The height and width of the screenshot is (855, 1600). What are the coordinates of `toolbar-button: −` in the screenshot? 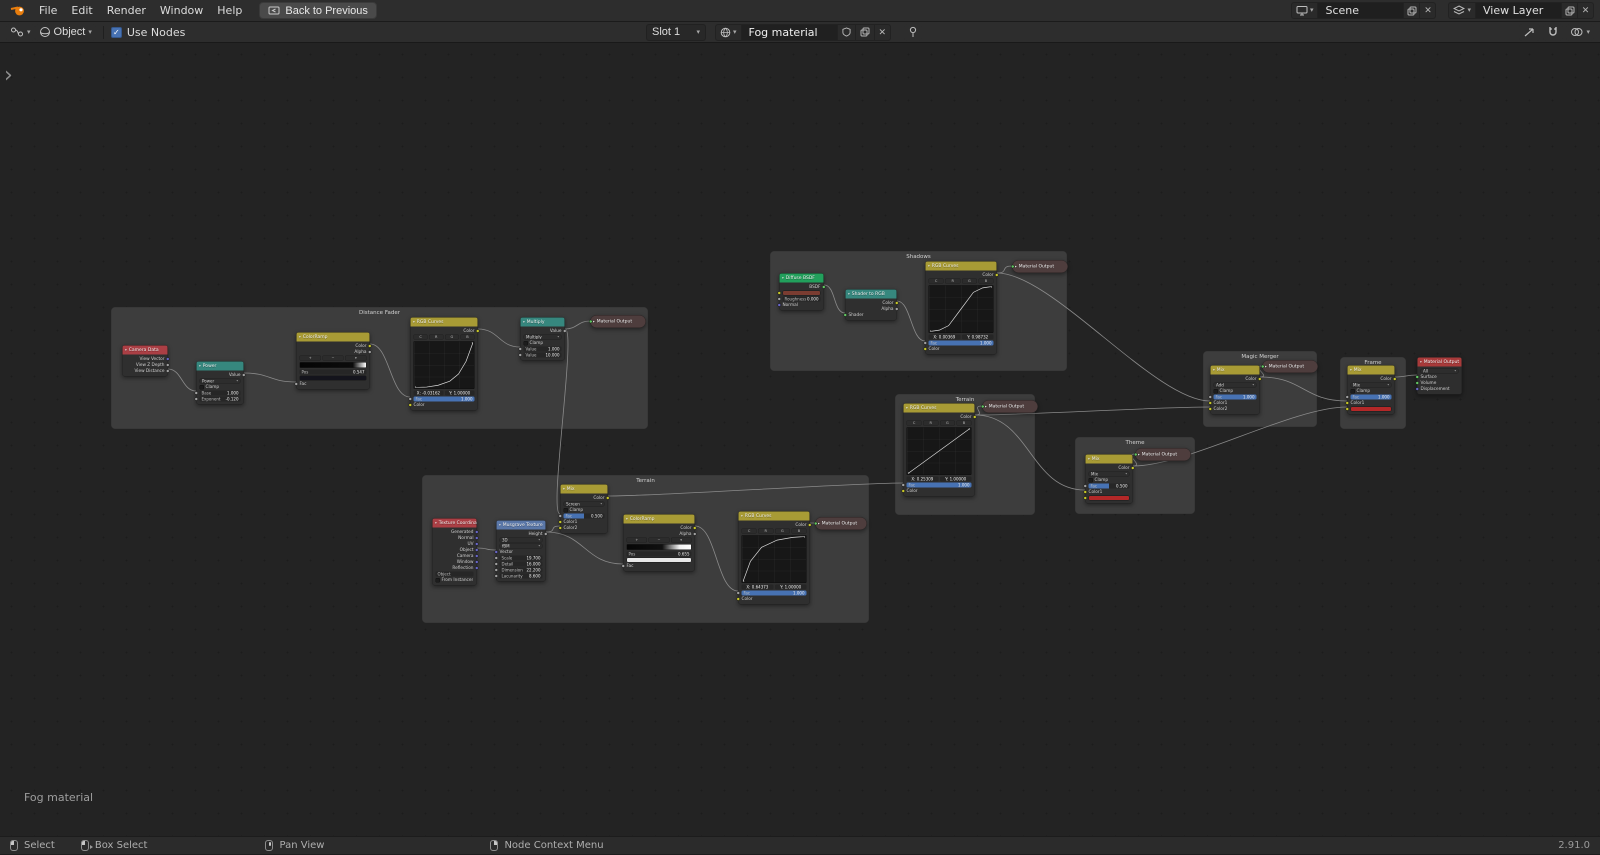 It's located at (333, 358).